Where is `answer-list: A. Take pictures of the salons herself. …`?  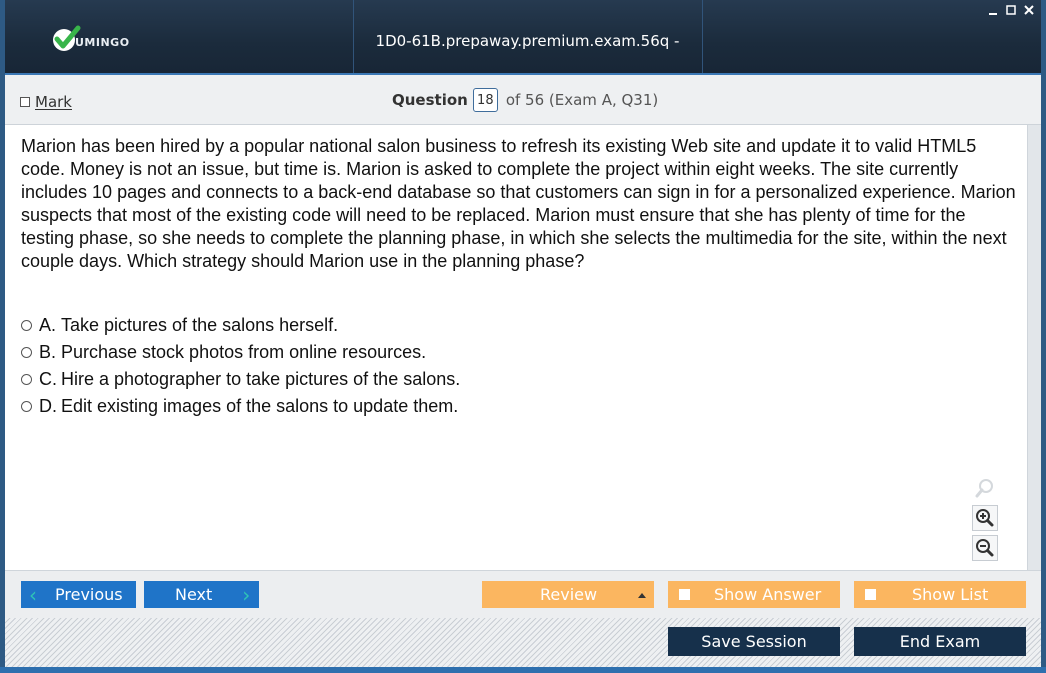
answer-list: A. Take pictures of the salons herself. … is located at coordinates (240, 366).